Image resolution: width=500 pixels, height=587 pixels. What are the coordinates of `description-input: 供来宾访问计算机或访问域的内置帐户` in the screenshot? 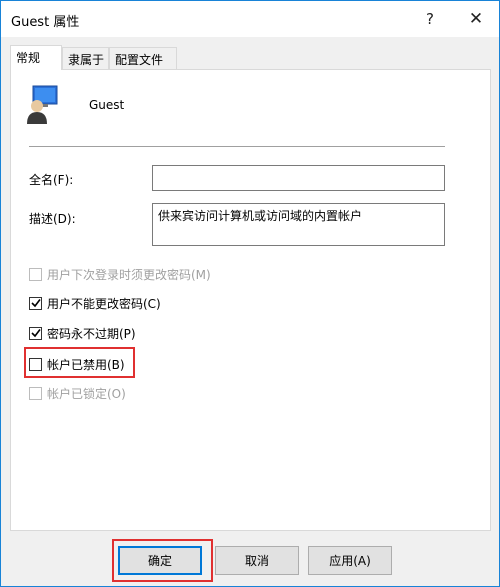 It's located at (298, 224).